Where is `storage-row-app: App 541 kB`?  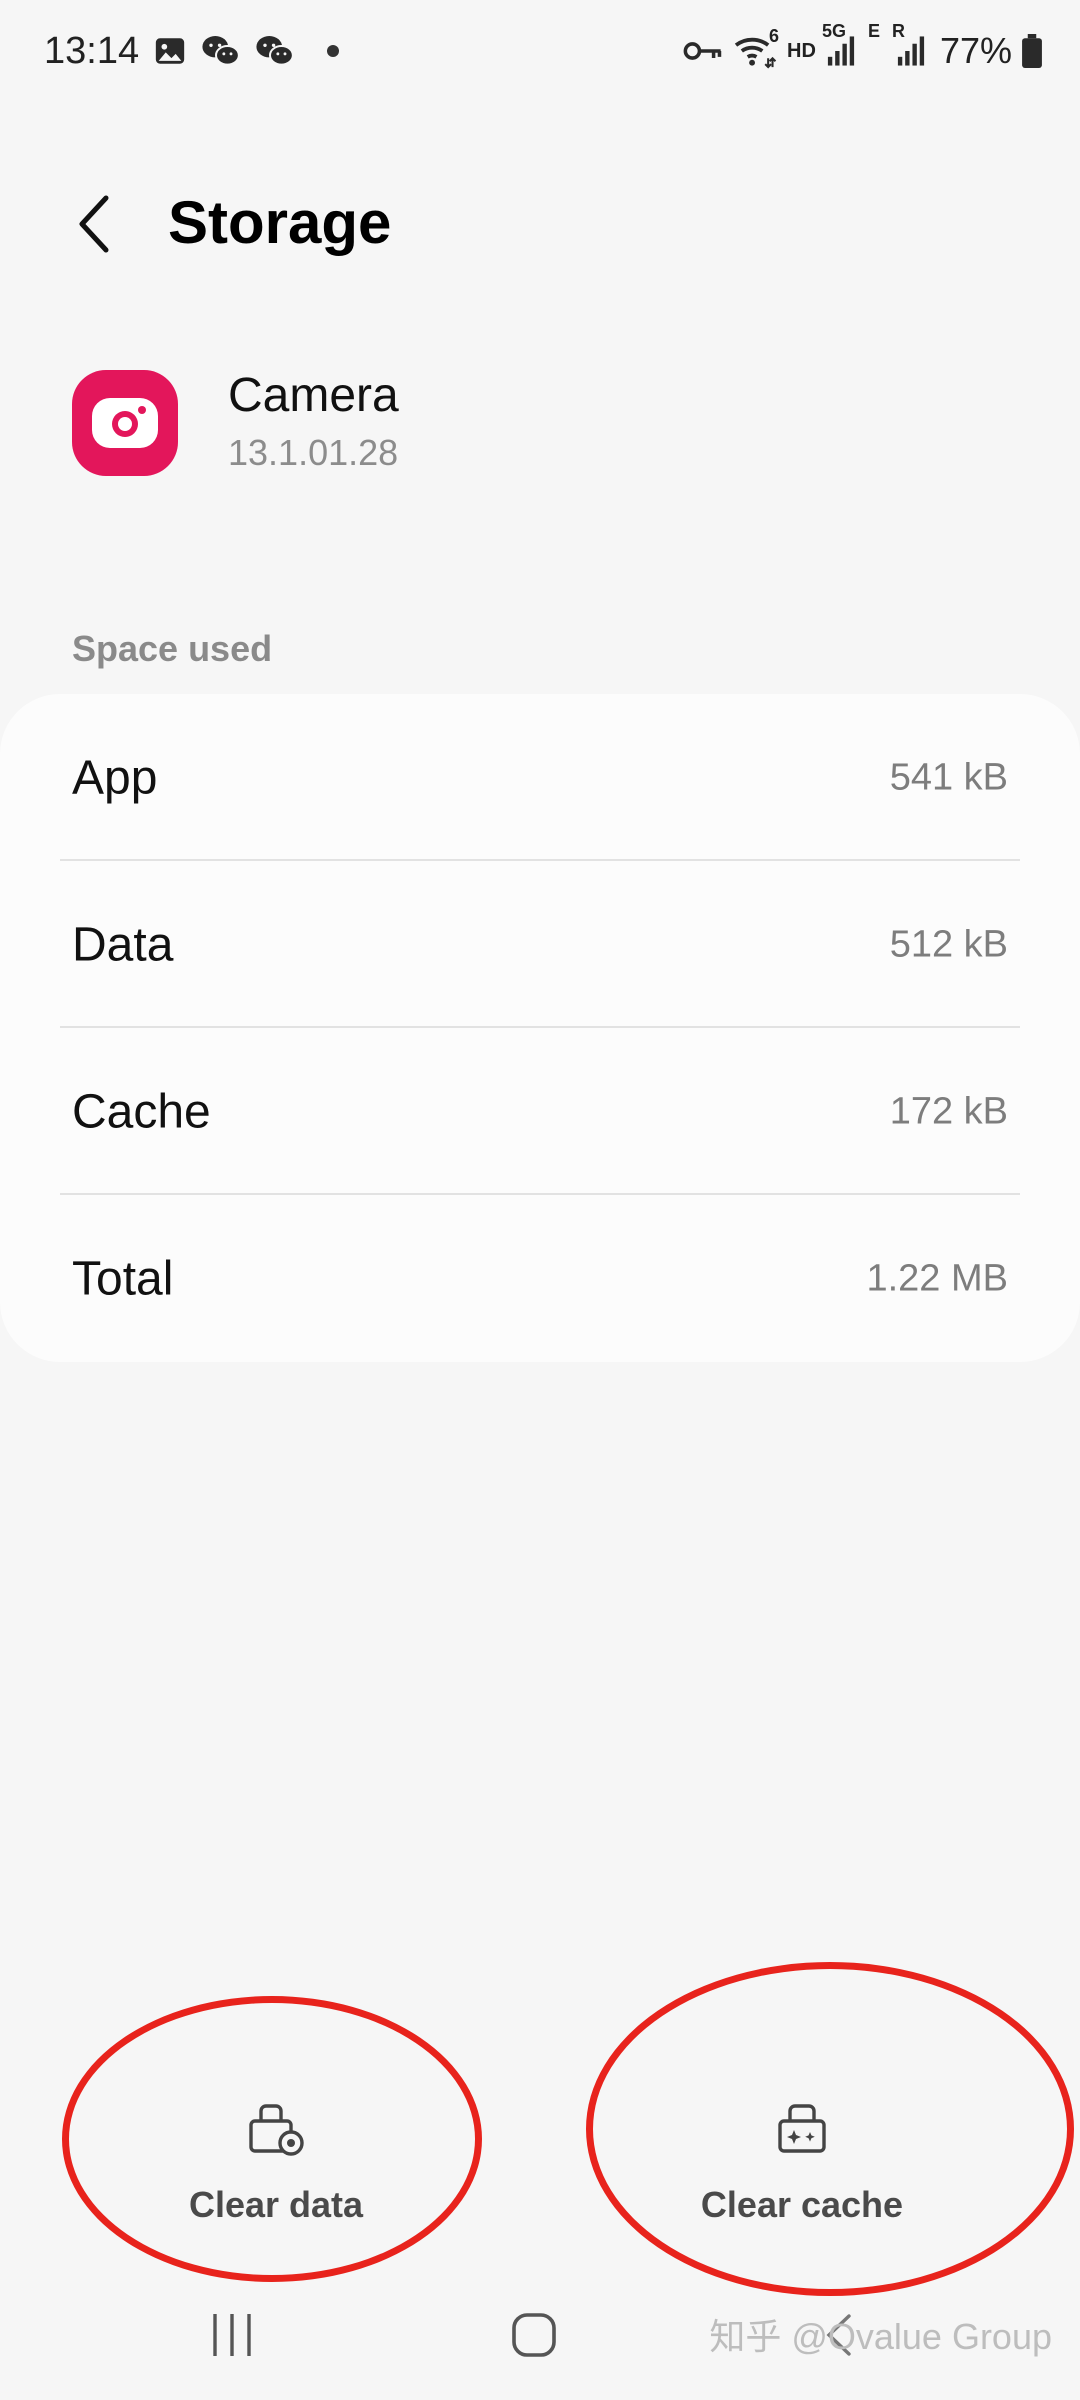 storage-row-app: App 541 kB is located at coordinates (540, 777).